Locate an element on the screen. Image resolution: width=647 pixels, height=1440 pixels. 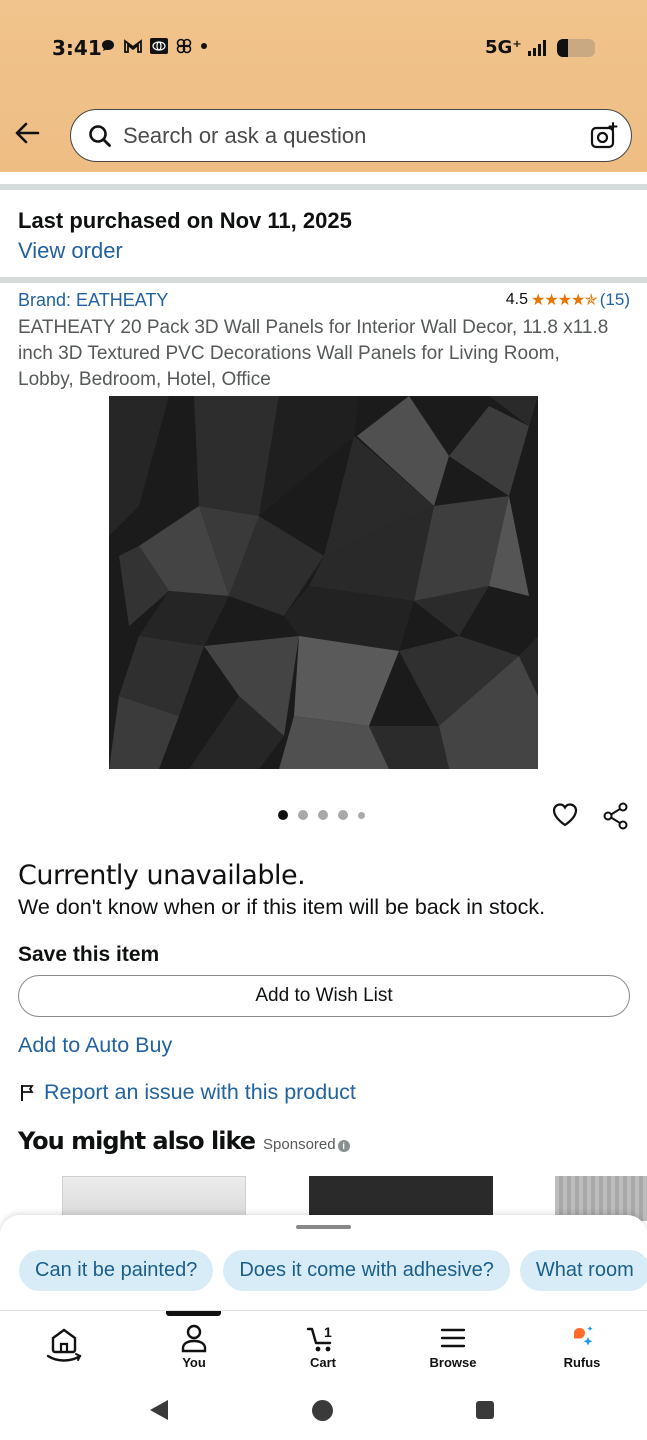
notification-icons is located at coordinates (154, 46).